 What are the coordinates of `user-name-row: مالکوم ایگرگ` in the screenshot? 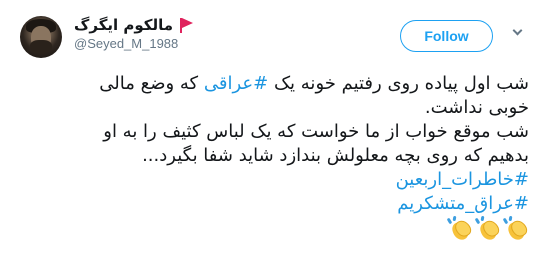 It's located at (134, 25).